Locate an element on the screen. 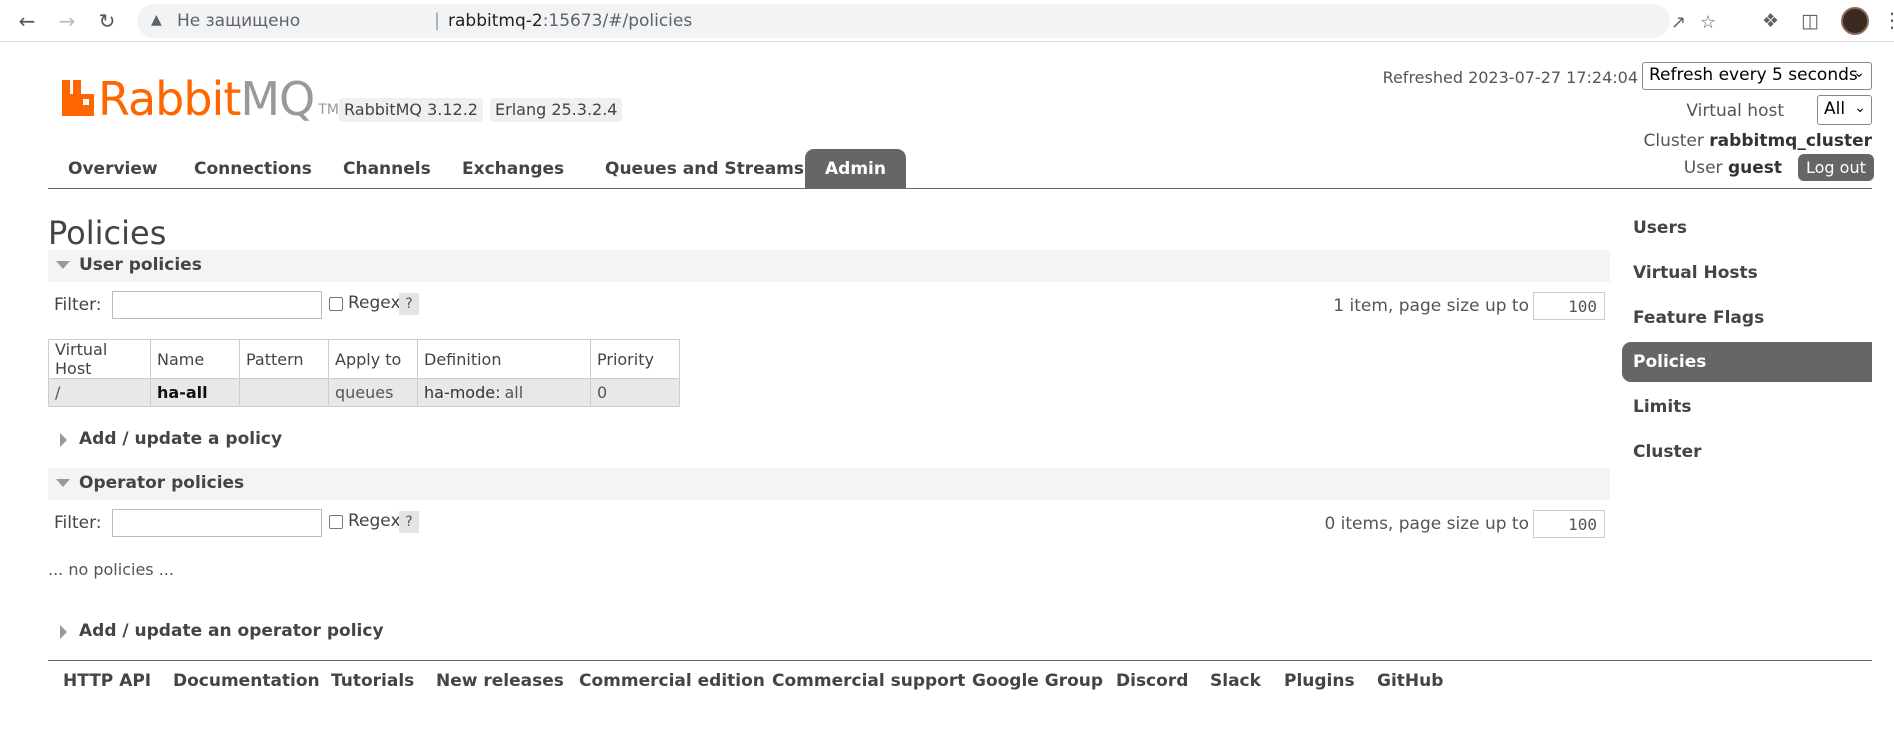 The image size is (1894, 746). footer-link-slack: Slack is located at coordinates (1235, 681).